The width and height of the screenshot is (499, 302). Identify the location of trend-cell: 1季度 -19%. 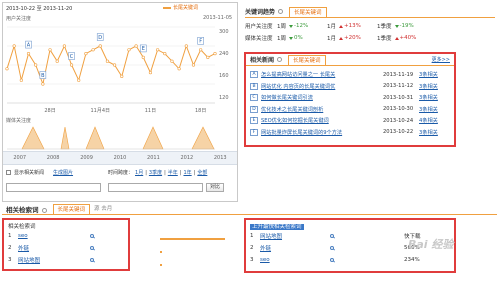
(402, 26).